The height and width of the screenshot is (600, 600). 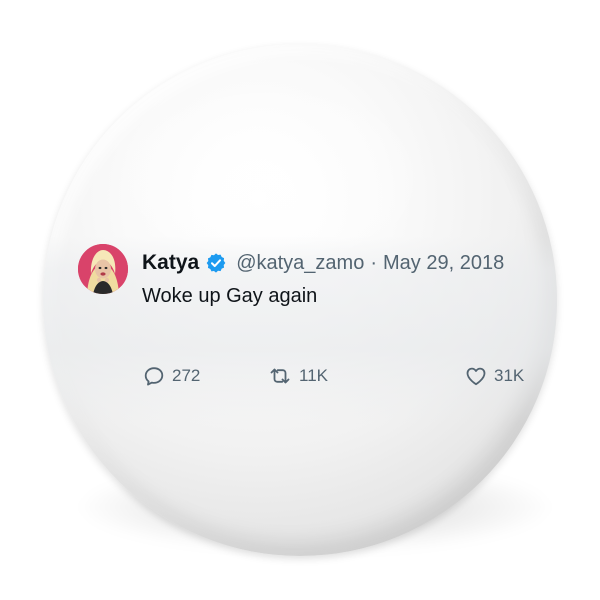 What do you see at coordinates (171, 376) in the screenshot?
I see `reply-button: 272` at bounding box center [171, 376].